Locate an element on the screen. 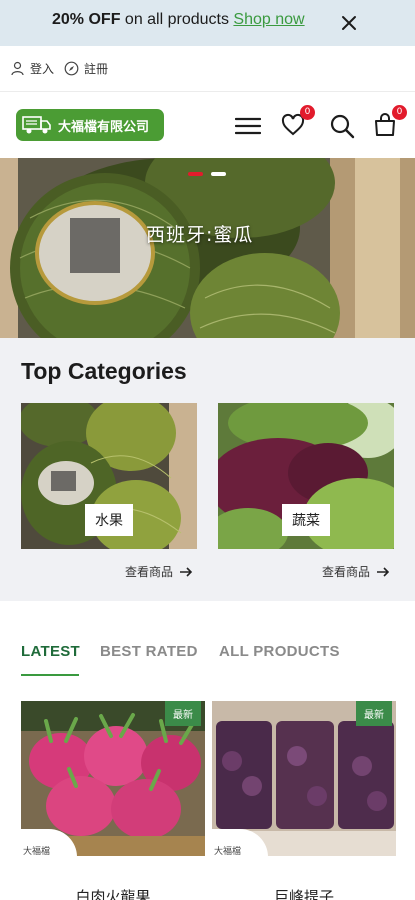 The height and width of the screenshot is (900, 415). tab-all-products: ALL PRODUCTS is located at coordinates (279, 651).